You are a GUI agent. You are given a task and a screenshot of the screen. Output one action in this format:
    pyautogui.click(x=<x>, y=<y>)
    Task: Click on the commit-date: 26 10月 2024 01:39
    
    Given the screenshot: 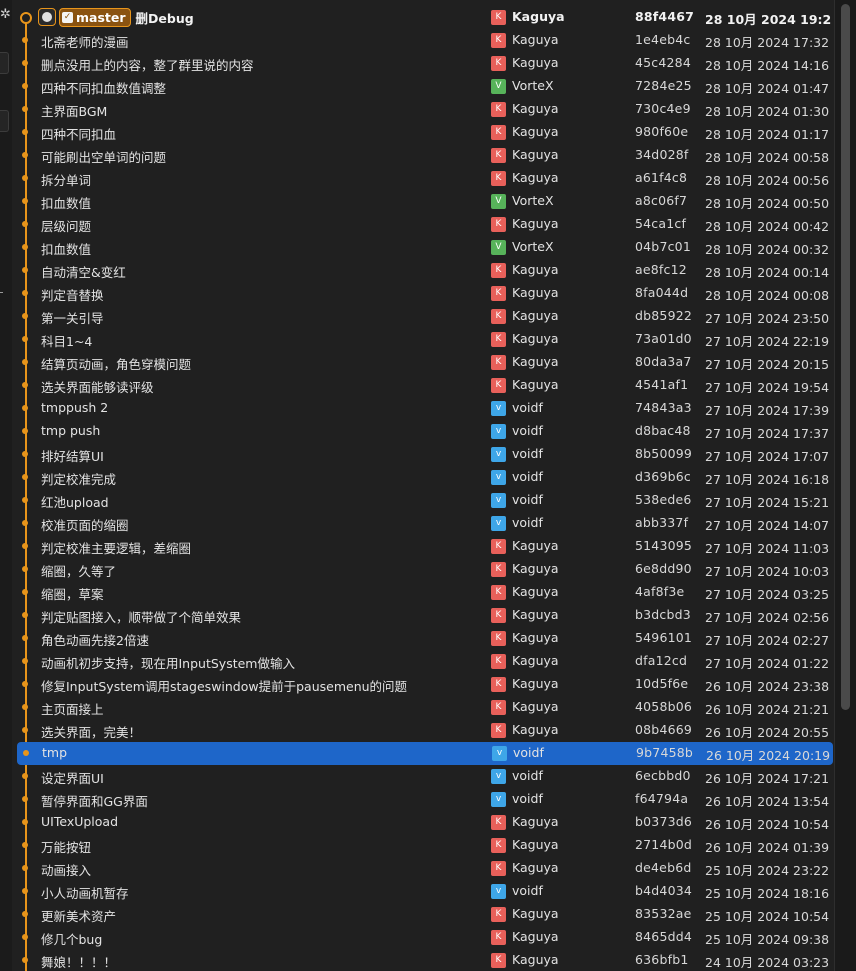 What is the action you would take?
    pyautogui.click(x=767, y=847)
    